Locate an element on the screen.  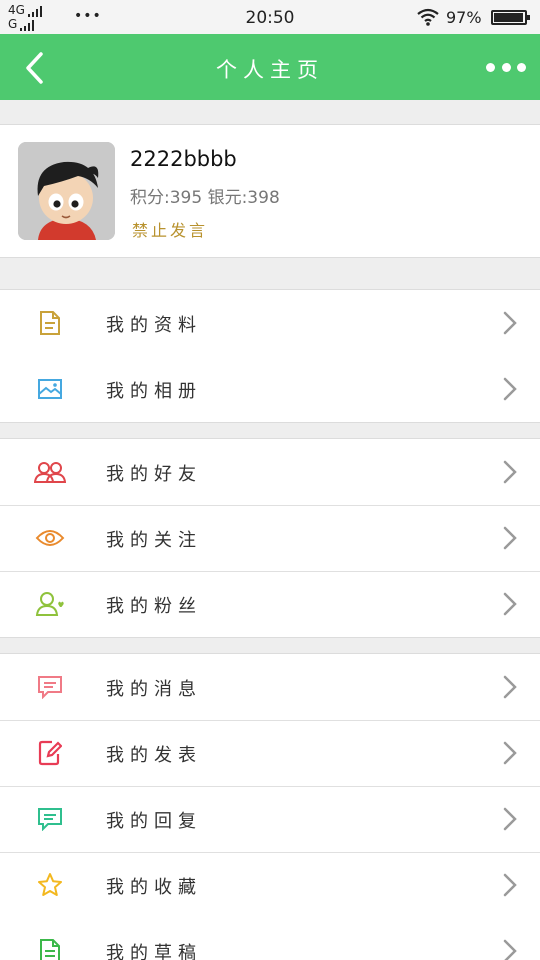
status-badge: 禁止发言 is located at coordinates (170, 230).